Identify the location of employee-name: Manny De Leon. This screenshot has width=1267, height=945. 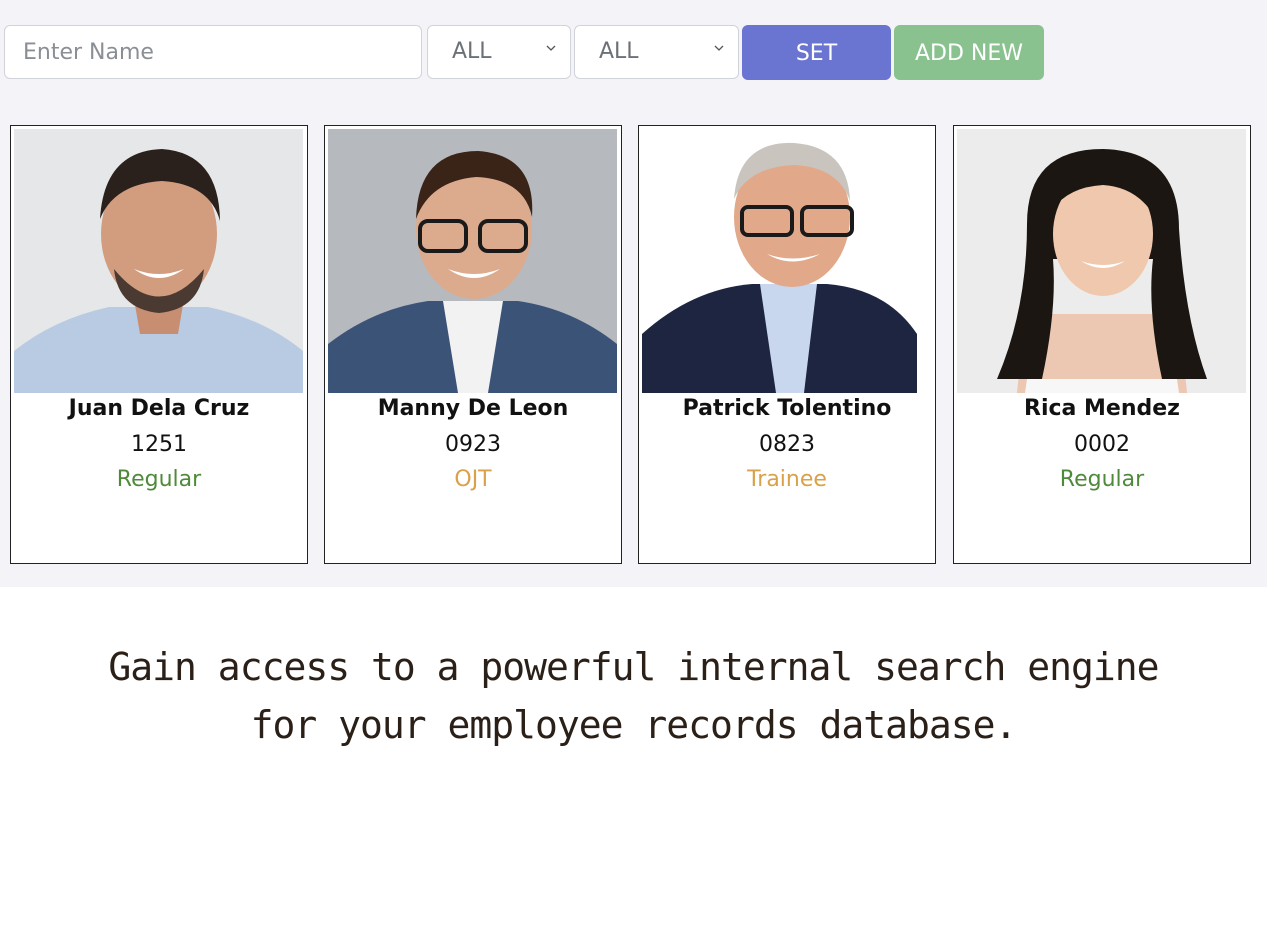
(473, 408).